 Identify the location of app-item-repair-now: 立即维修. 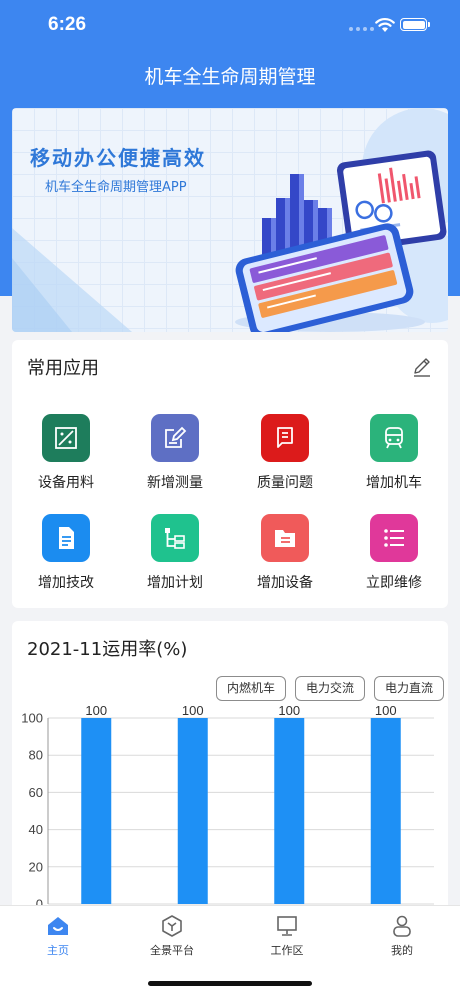
(394, 553).